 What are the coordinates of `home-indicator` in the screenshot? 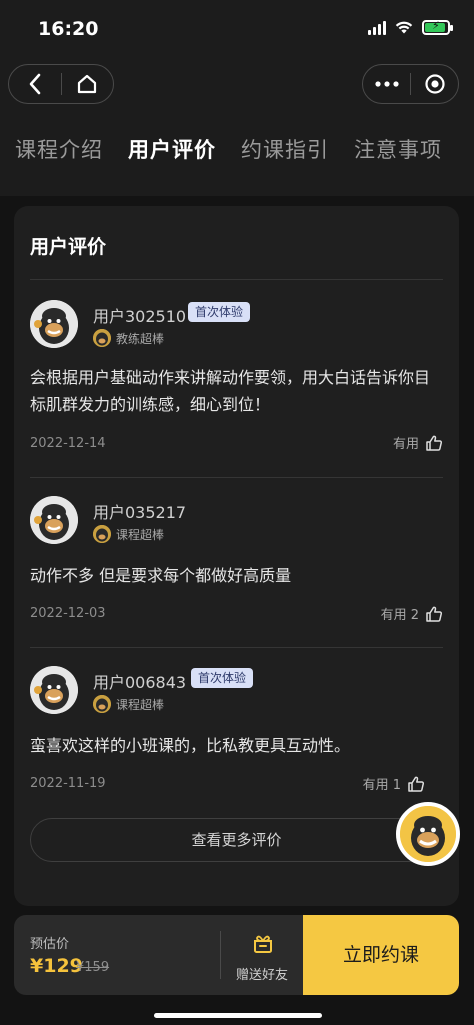 It's located at (238, 1015).